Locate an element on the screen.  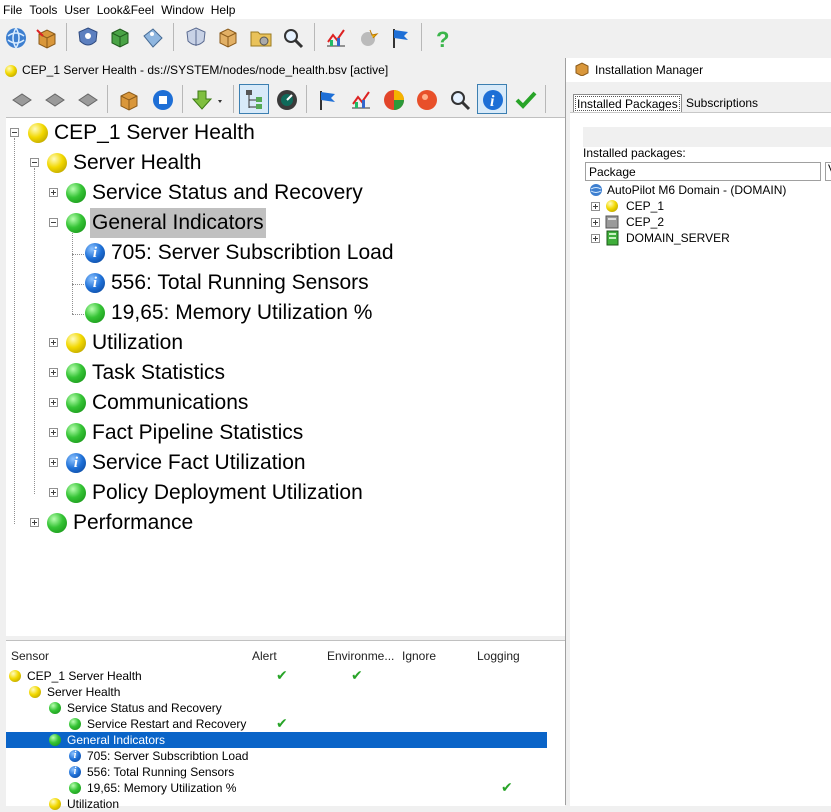
column-header-sensor: Sensor is located at coordinates (30, 656).